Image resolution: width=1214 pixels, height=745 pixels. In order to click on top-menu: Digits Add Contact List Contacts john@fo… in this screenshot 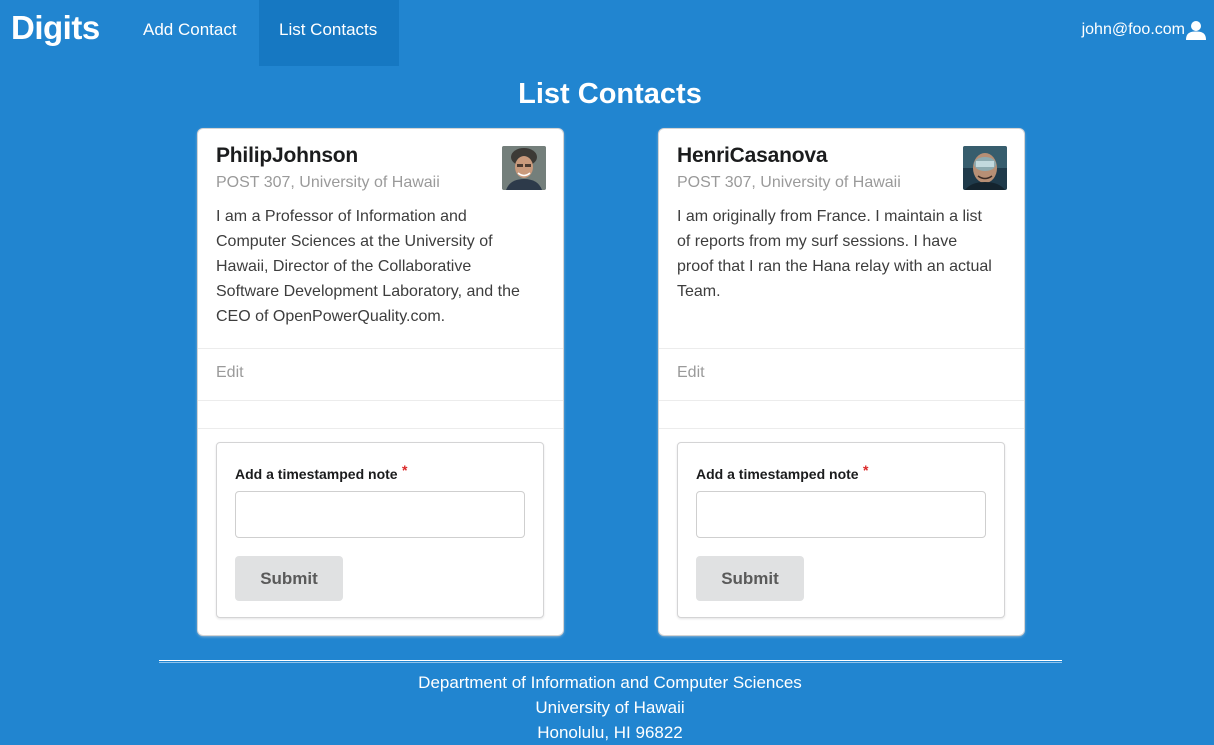, I will do `click(607, 33)`.